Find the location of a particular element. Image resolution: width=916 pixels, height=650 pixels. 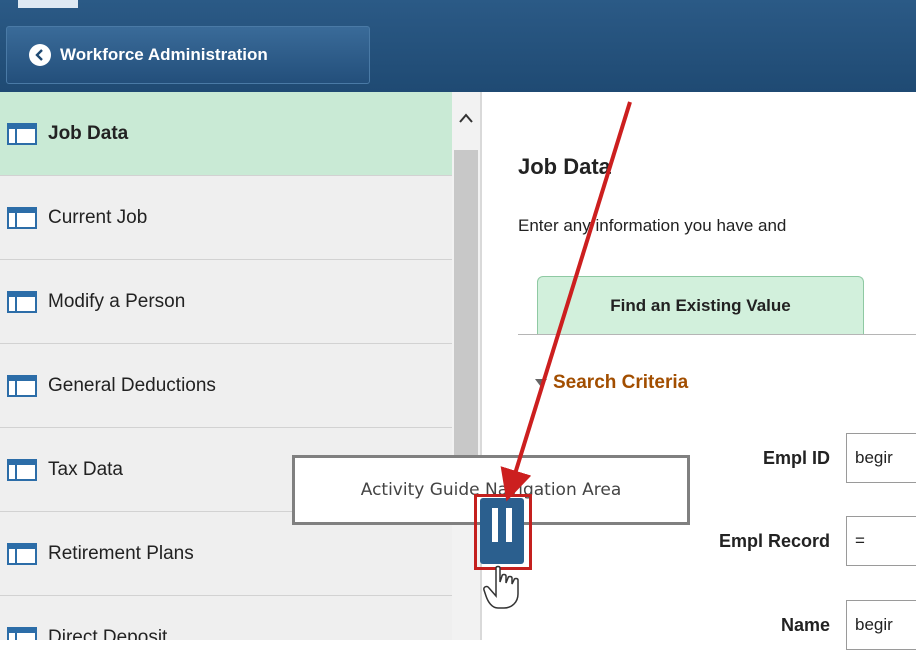

highlight-box is located at coordinates (503, 532).